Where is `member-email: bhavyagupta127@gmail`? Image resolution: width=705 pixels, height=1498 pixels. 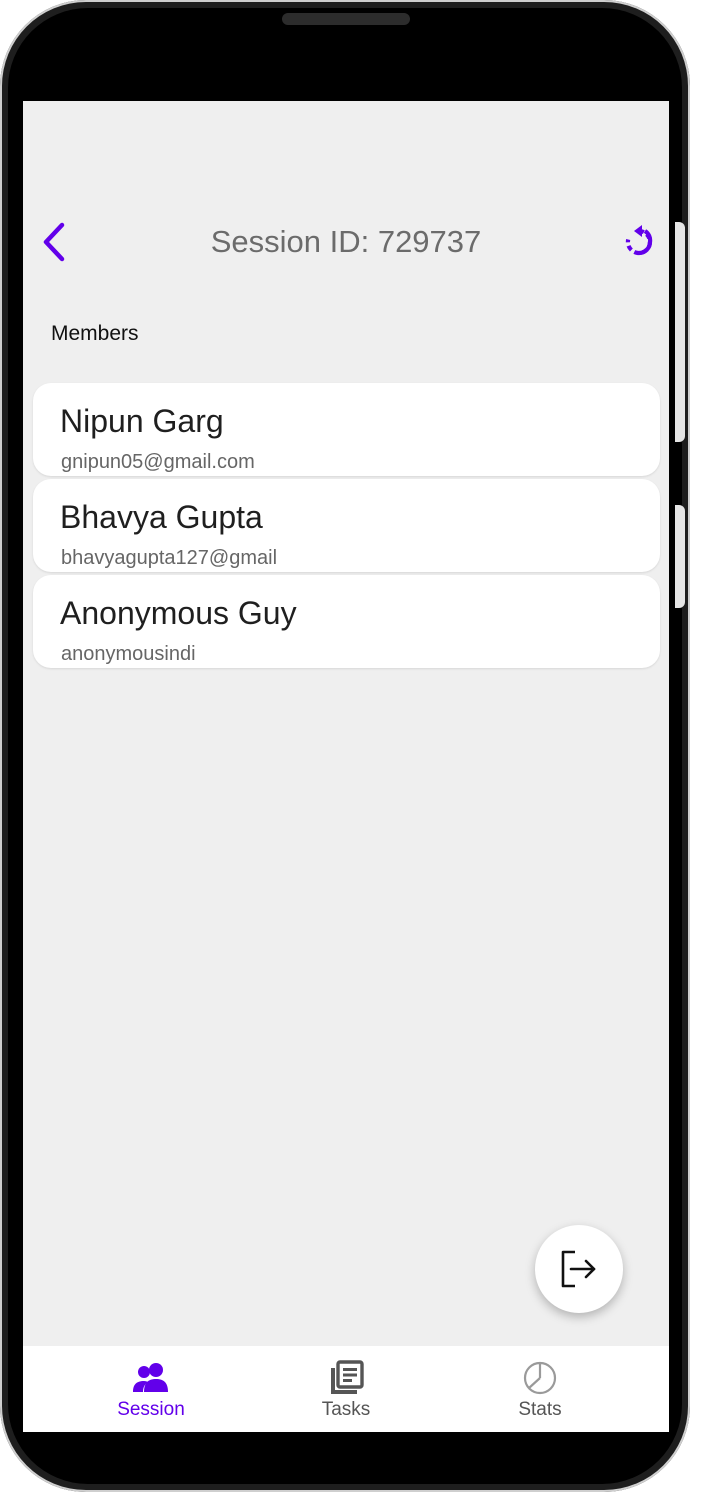 member-email: bhavyagupta127@gmail is located at coordinates (169, 558).